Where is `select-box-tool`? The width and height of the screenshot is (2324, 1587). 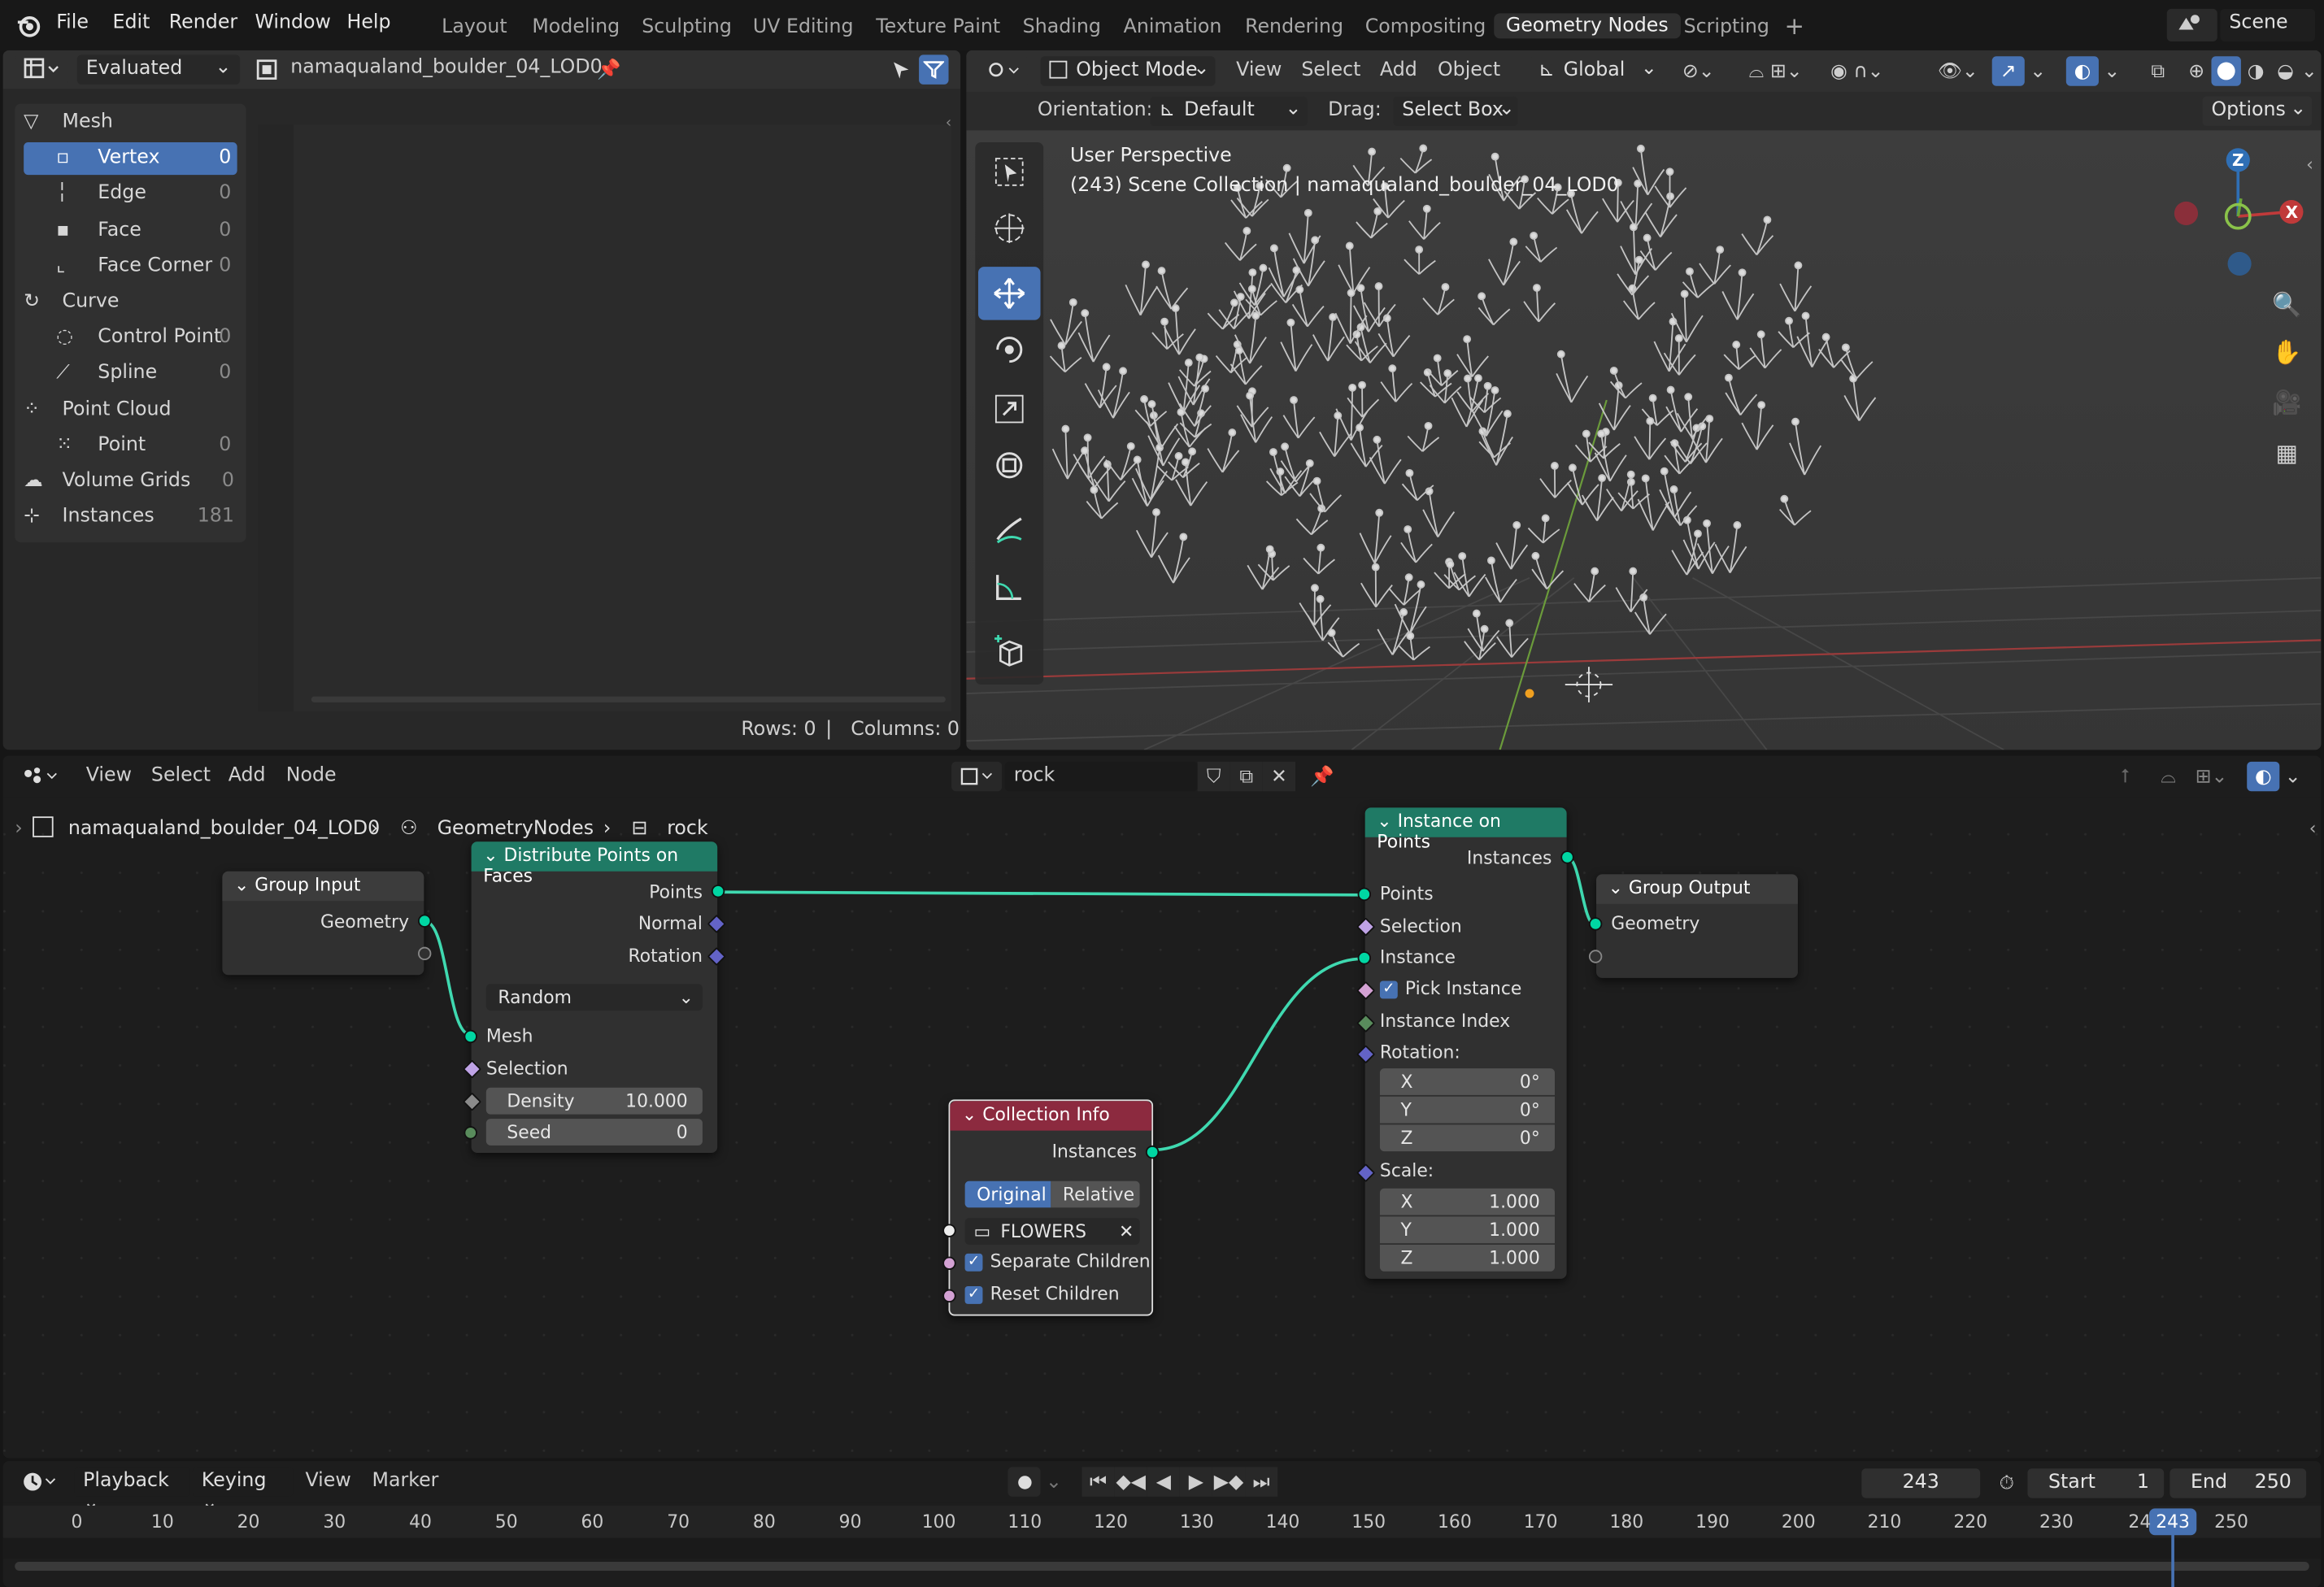 select-box-tool is located at coordinates (1009, 172).